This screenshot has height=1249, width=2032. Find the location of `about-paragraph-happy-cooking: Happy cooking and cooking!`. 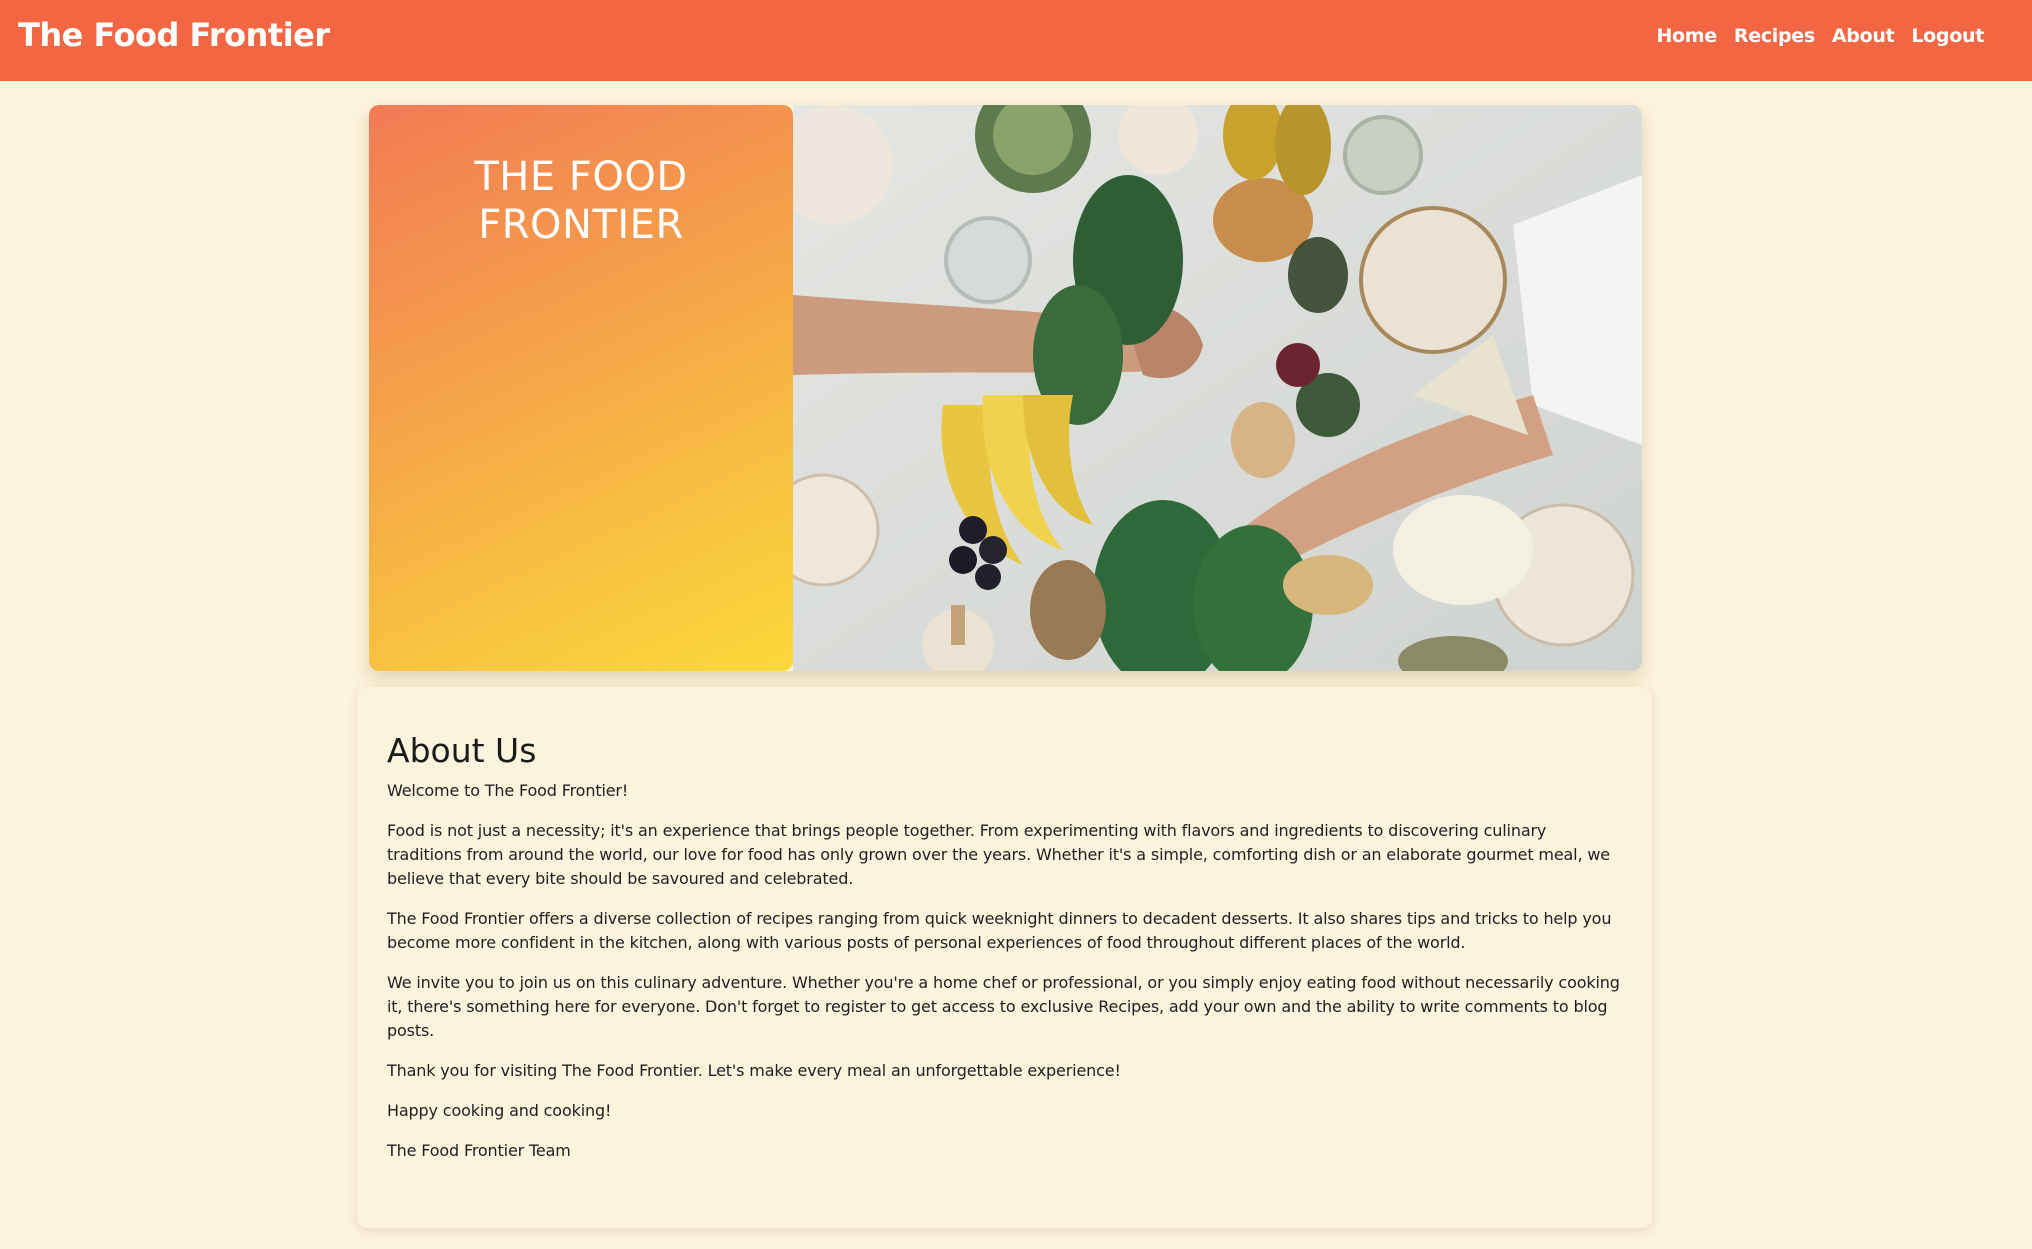

about-paragraph-happy-cooking: Happy cooking and cooking! is located at coordinates (499, 1110).